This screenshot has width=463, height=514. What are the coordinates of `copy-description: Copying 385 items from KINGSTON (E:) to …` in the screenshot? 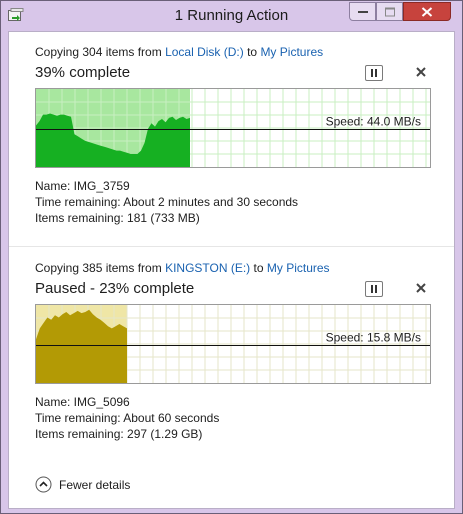 It's located at (182, 268).